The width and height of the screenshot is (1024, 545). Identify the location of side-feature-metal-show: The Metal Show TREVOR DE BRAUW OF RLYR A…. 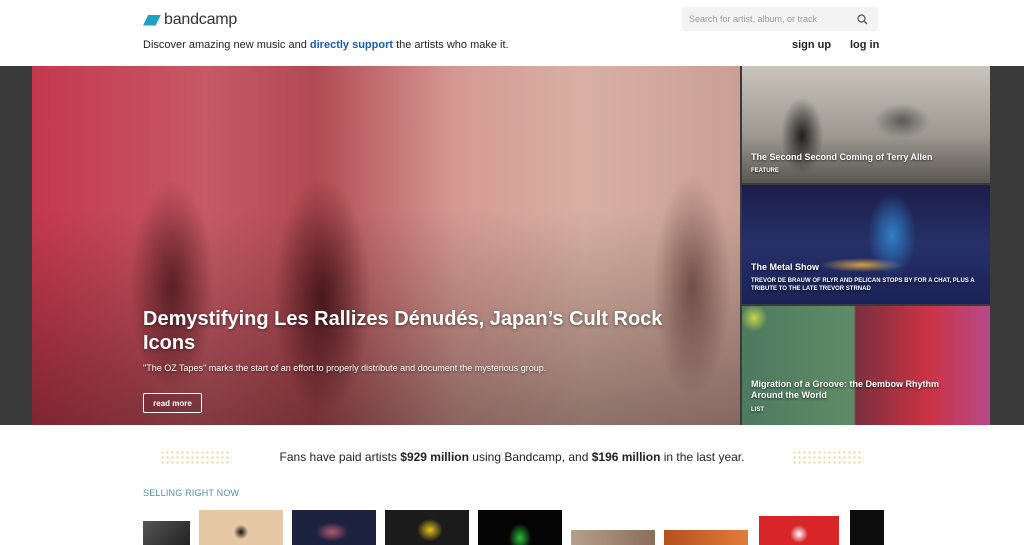
(866, 244).